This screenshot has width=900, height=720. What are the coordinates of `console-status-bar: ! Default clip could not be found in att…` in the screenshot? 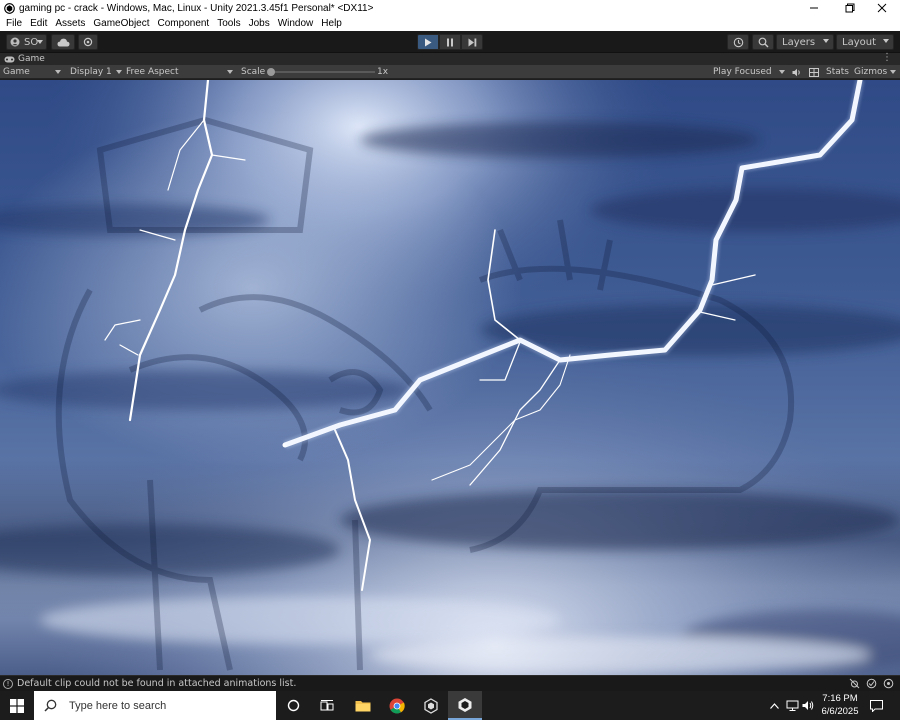 It's located at (450, 683).